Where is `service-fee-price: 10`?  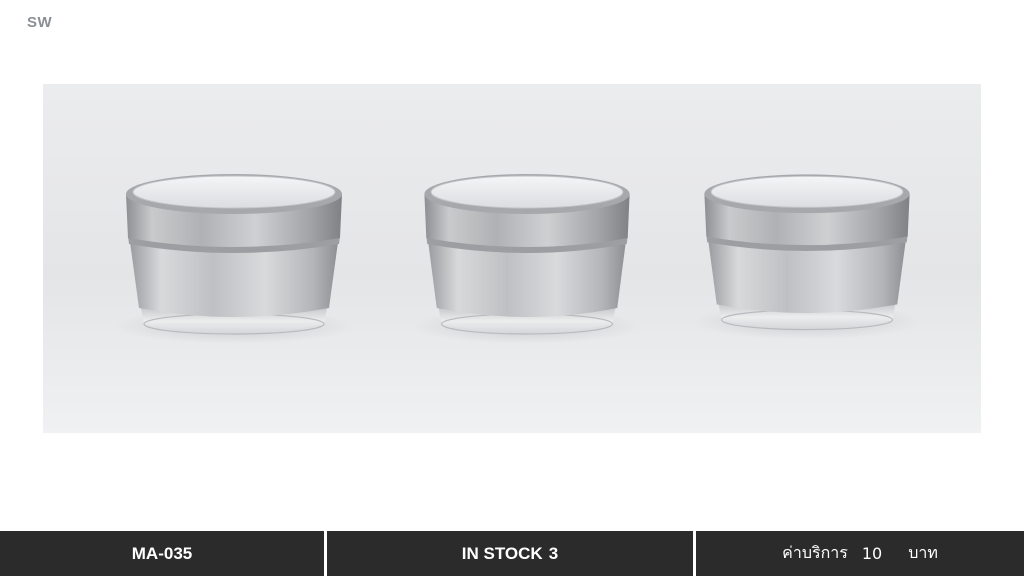 service-fee-price: 10 is located at coordinates (872, 553).